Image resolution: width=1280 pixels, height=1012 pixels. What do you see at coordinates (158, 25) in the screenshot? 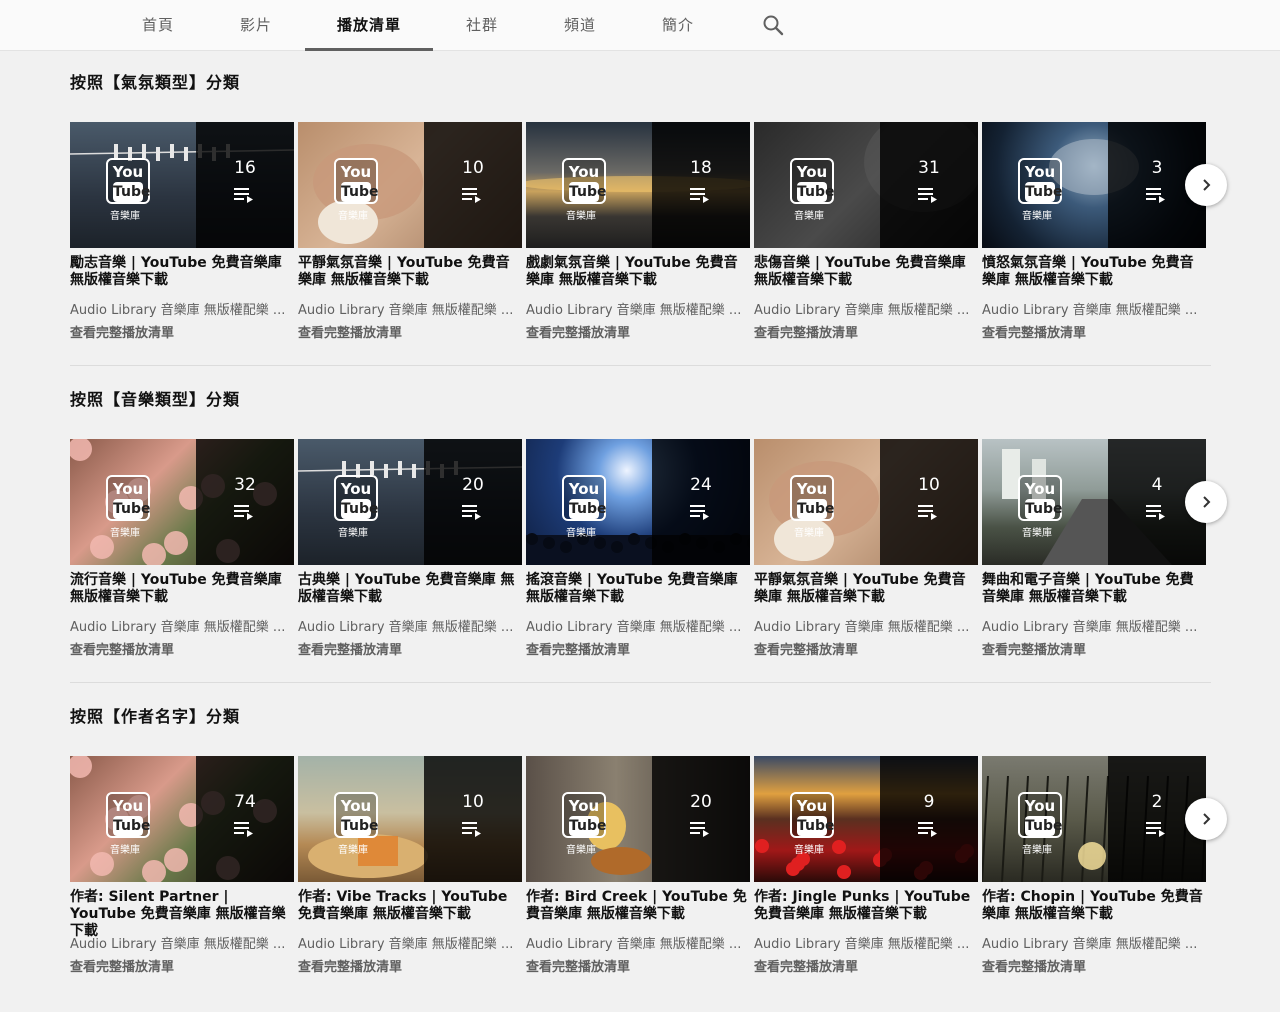
I see `tab-home: 首頁` at bounding box center [158, 25].